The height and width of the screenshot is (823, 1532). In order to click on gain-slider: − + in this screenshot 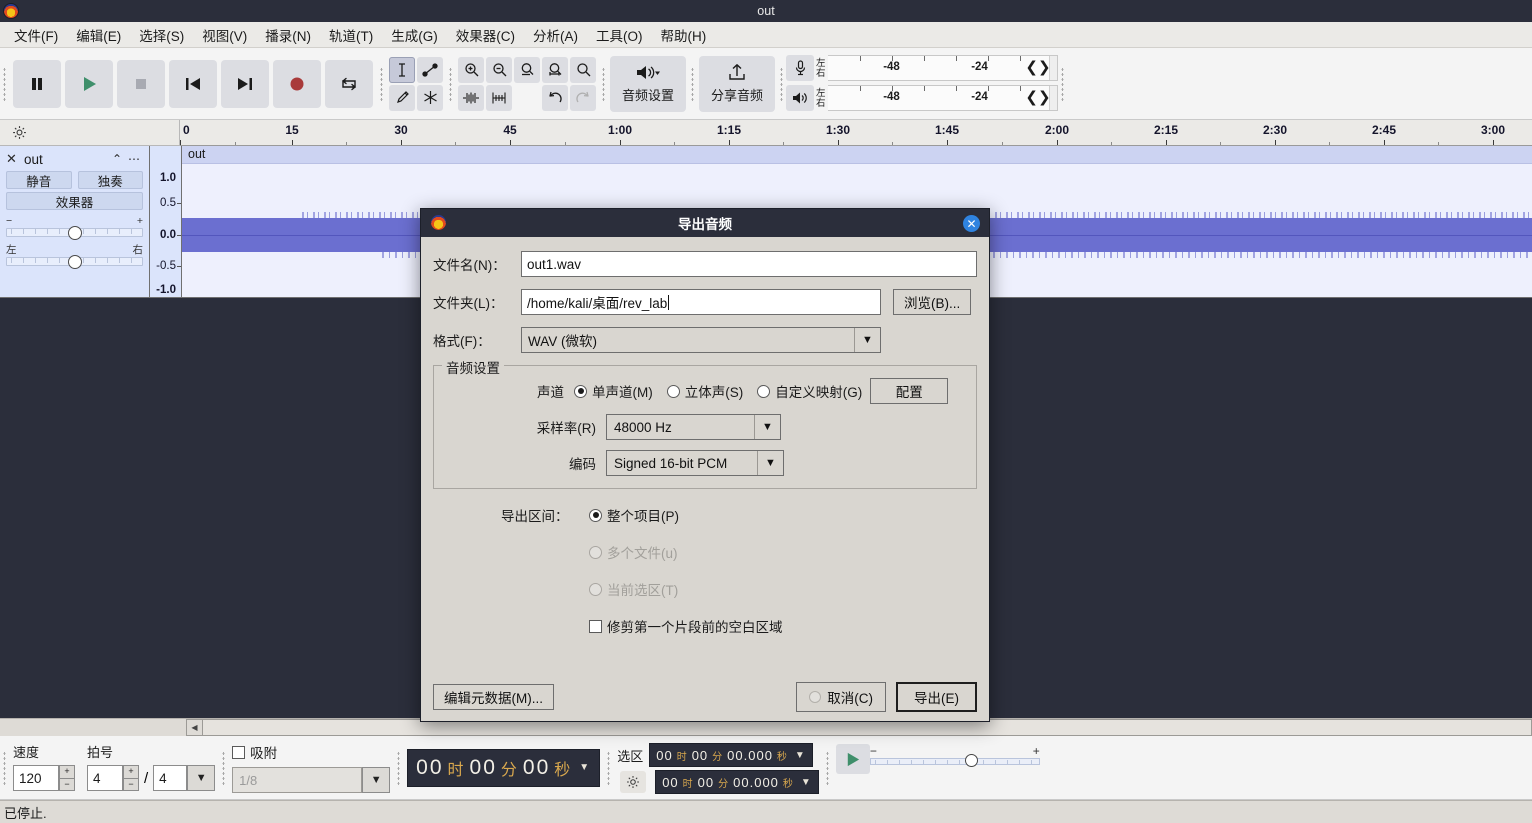, I will do `click(74, 228)`.